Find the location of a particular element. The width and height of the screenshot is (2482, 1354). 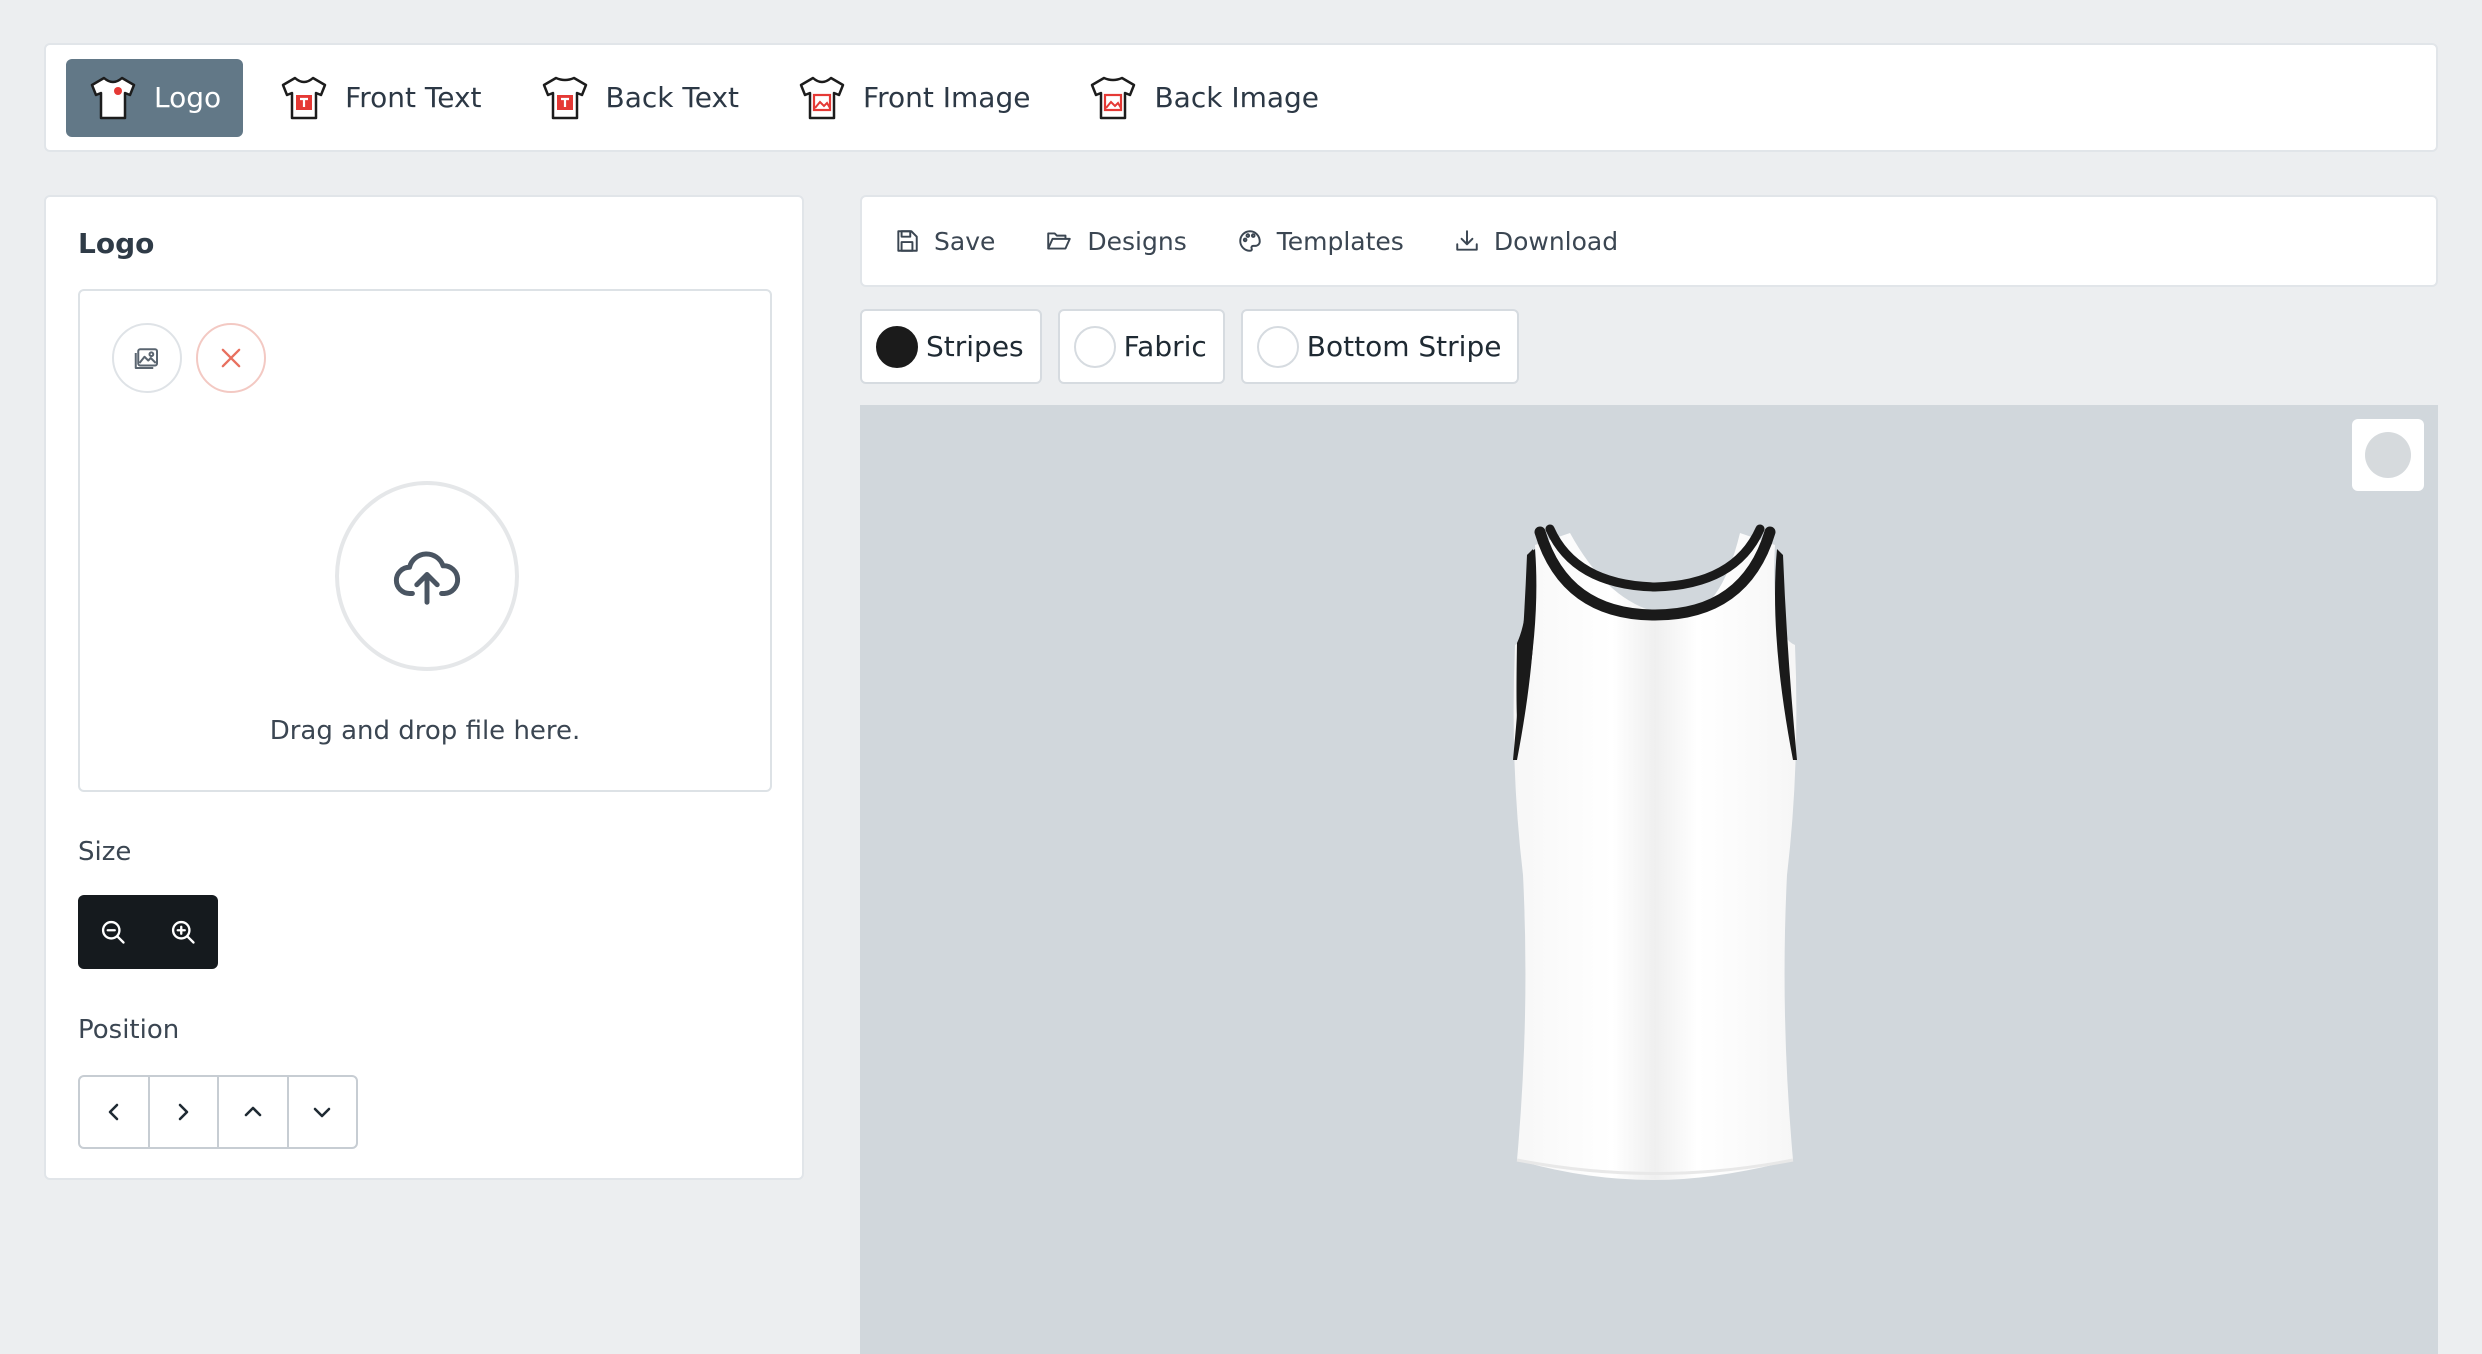

chip-label: Bottom Stripe is located at coordinates (1404, 346).